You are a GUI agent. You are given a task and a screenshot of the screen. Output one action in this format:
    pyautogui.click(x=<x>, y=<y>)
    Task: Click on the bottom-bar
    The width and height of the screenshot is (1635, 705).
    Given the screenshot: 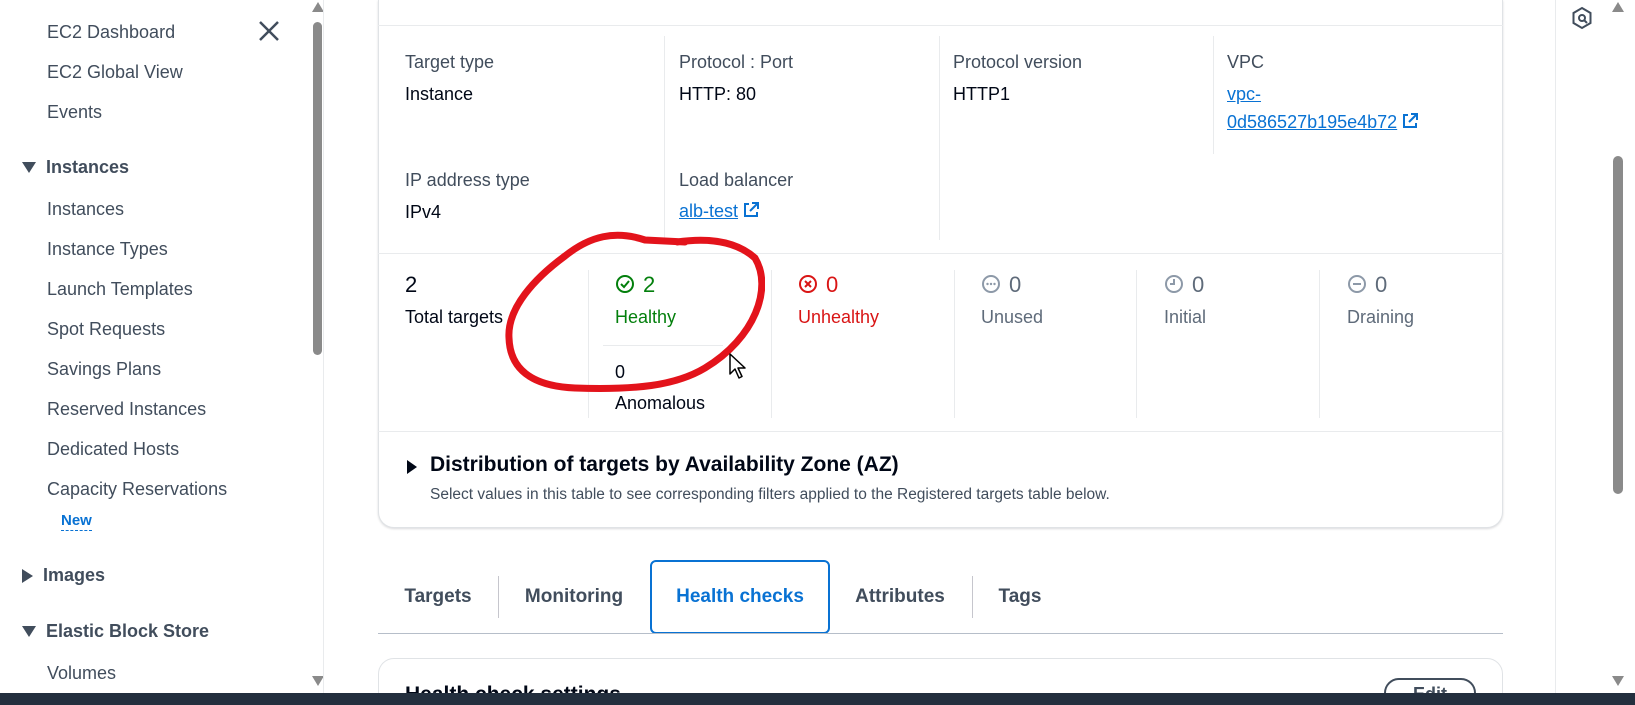 What is the action you would take?
    pyautogui.click(x=817, y=699)
    